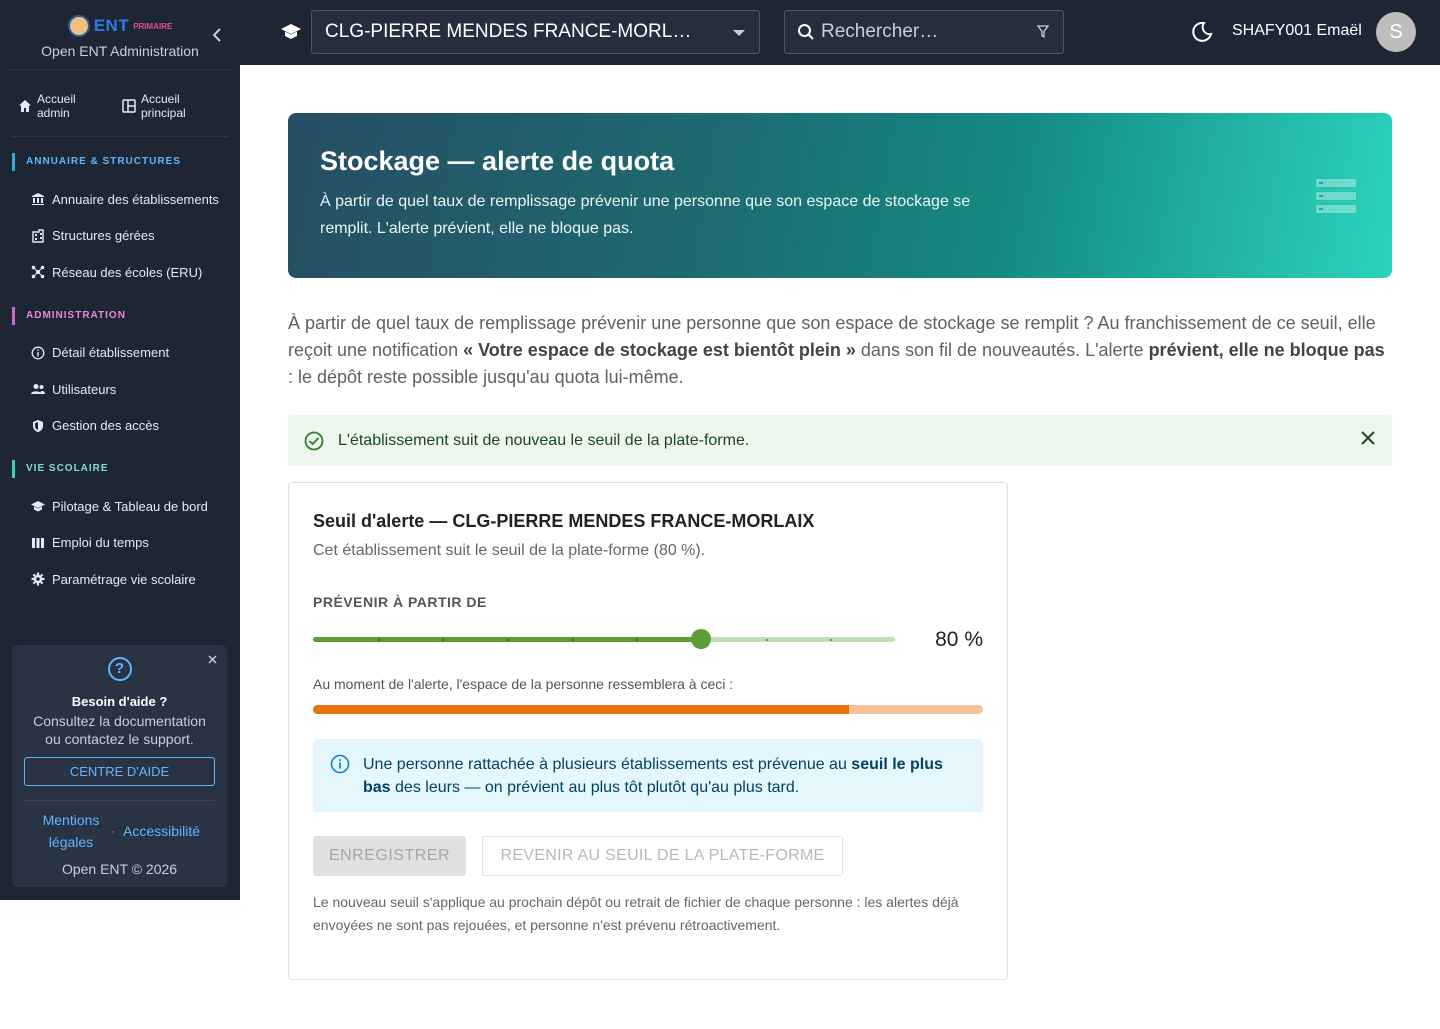 This screenshot has height=1029, width=1440. Describe the element at coordinates (648, 642) in the screenshot. I see `threshold-slider-row: 80 %` at that location.